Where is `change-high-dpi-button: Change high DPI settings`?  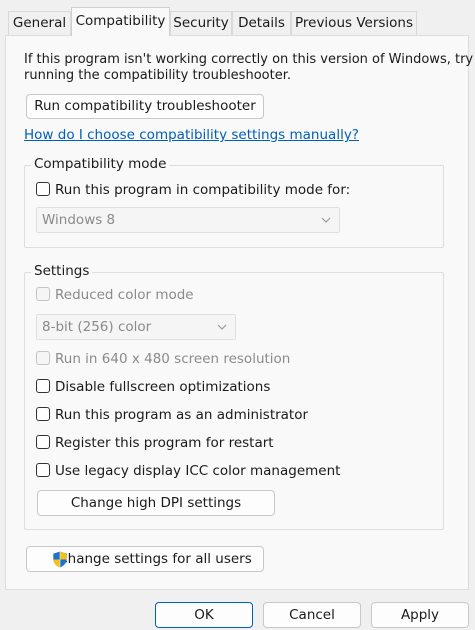
change-high-dpi-button: Change high DPI settings is located at coordinates (156, 503).